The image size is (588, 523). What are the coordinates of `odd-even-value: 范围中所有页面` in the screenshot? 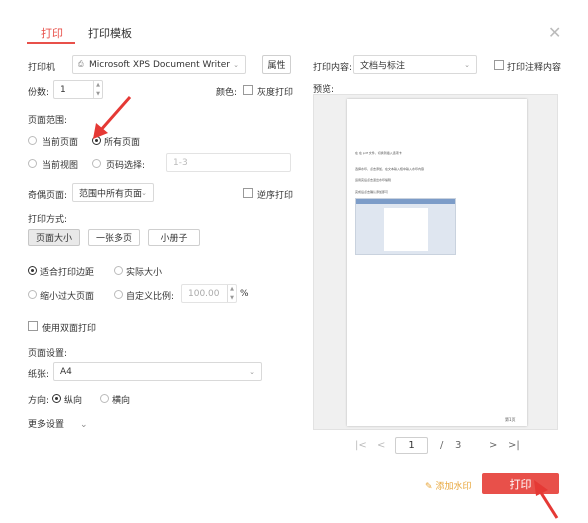 It's located at (111, 194).